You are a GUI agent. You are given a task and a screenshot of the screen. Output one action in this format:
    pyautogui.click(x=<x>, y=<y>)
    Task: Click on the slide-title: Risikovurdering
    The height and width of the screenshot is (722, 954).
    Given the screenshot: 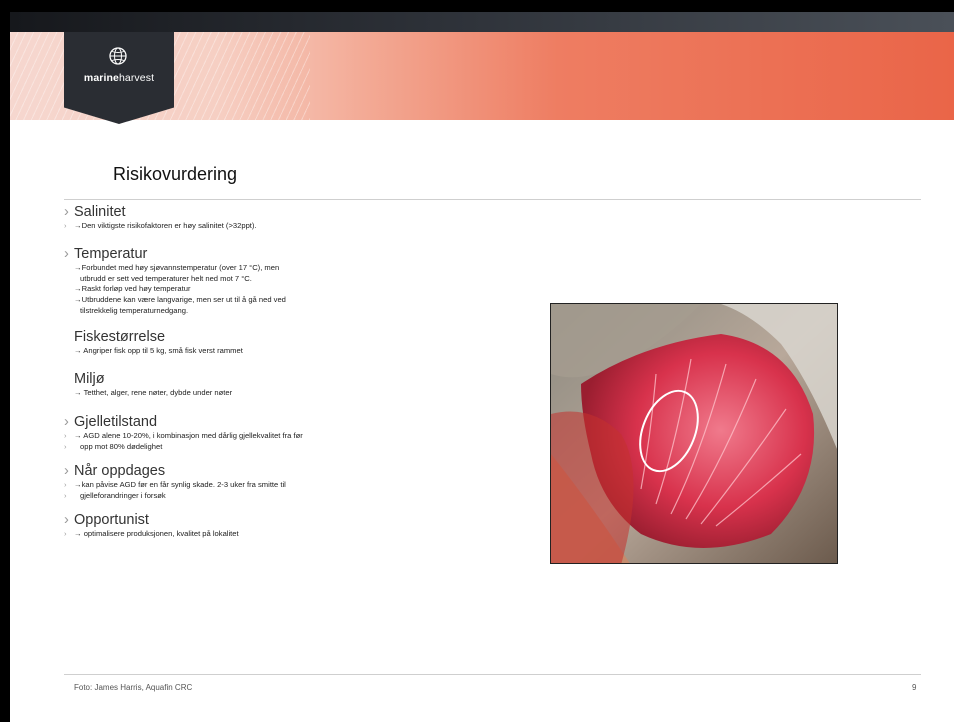 What is the action you would take?
    pyautogui.click(x=175, y=174)
    